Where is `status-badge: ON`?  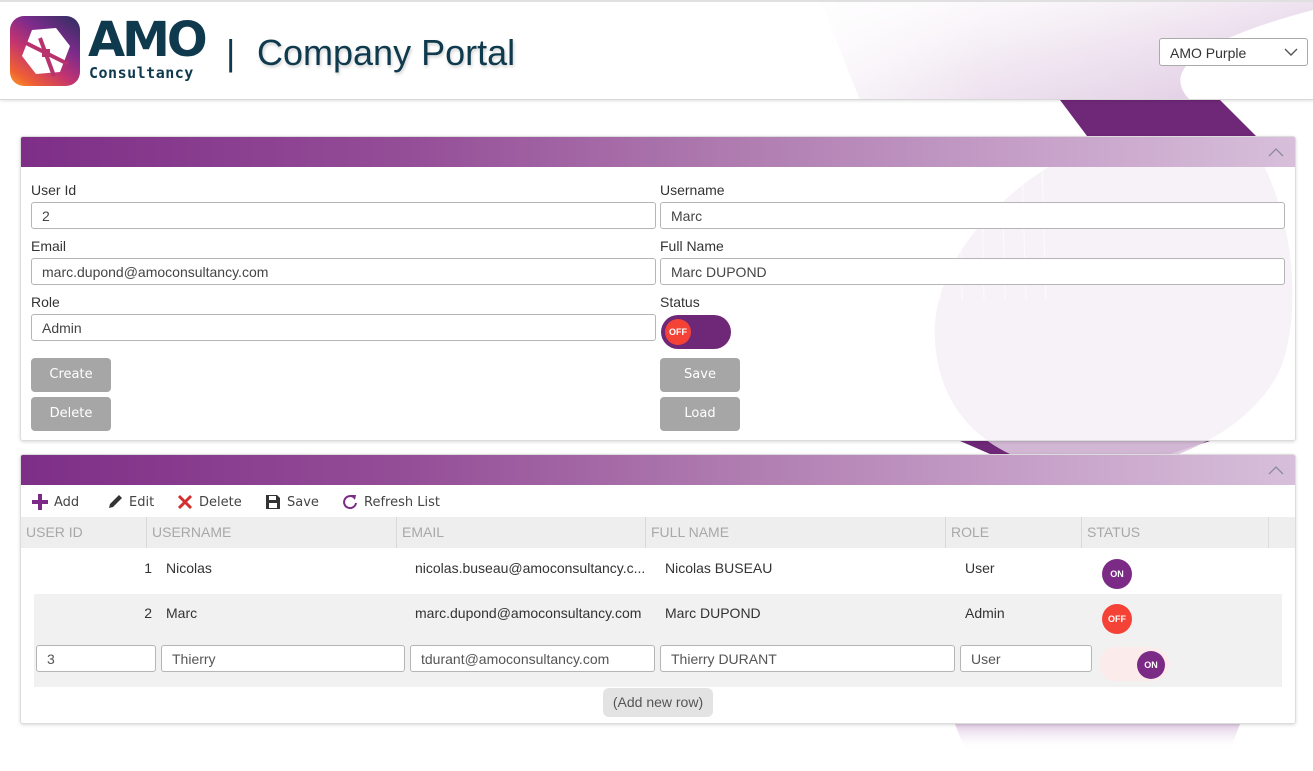
status-badge: ON is located at coordinates (1117, 574).